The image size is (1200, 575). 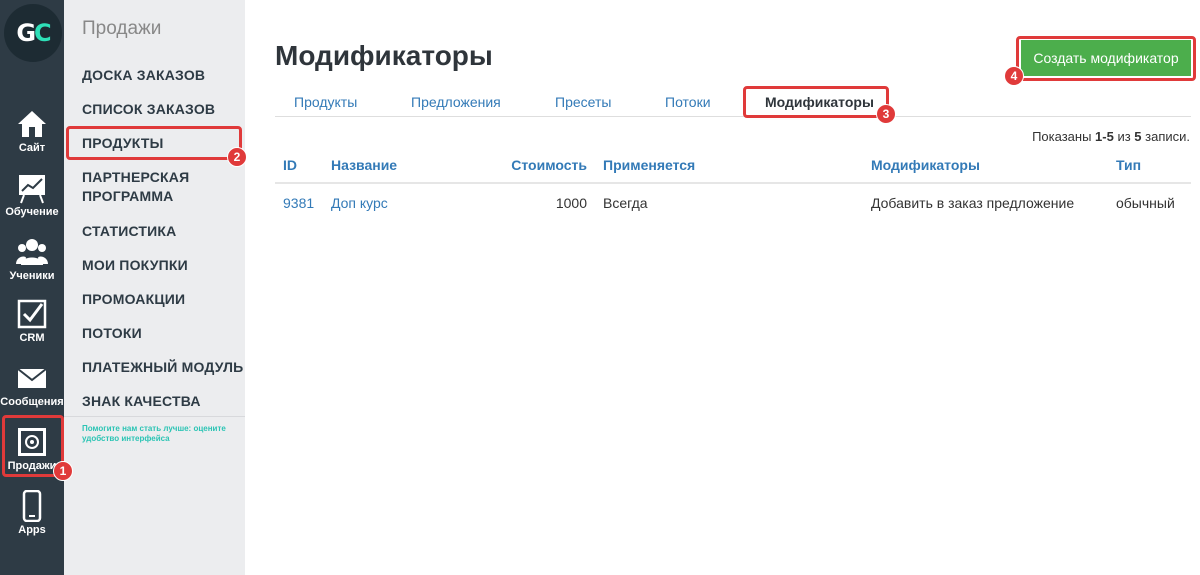 I want to click on menu-item-streams: ПОТОКИ, so click(x=164, y=333).